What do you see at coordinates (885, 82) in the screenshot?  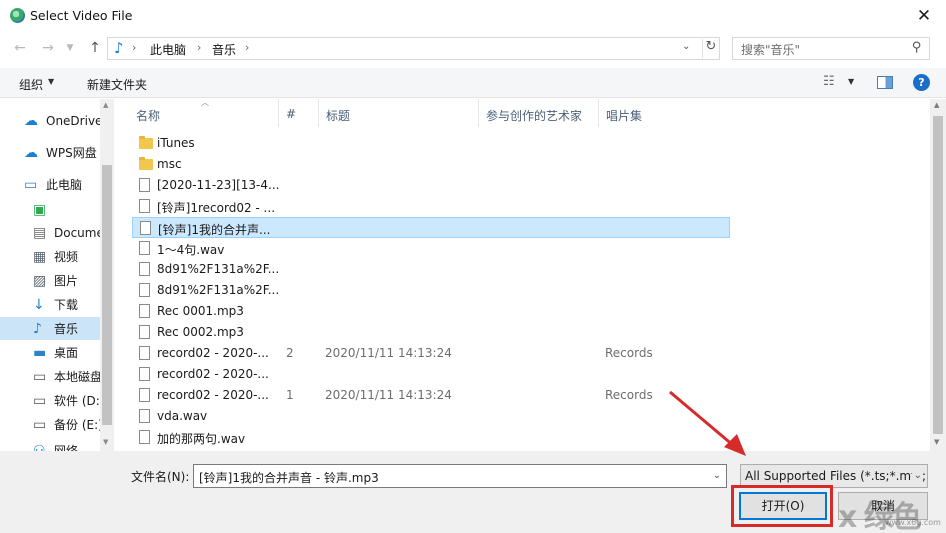 I see `preview-pane-icon` at bounding box center [885, 82].